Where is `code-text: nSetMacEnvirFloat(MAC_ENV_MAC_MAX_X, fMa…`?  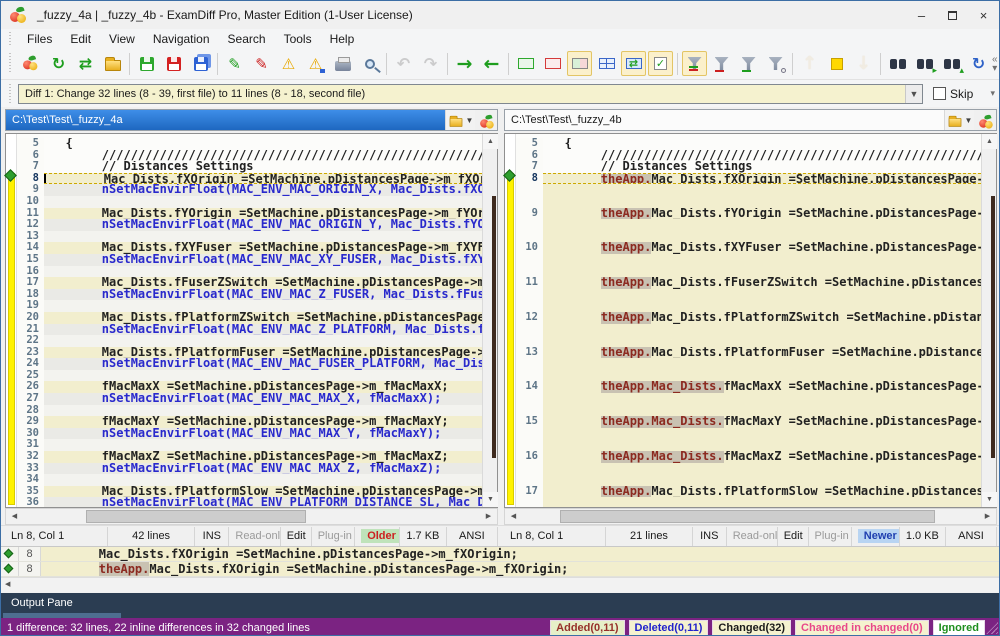
code-text: nSetMacEnvirFloat(MAC_ENV_MAC_MAX_X, fMa… is located at coordinates (263, 399).